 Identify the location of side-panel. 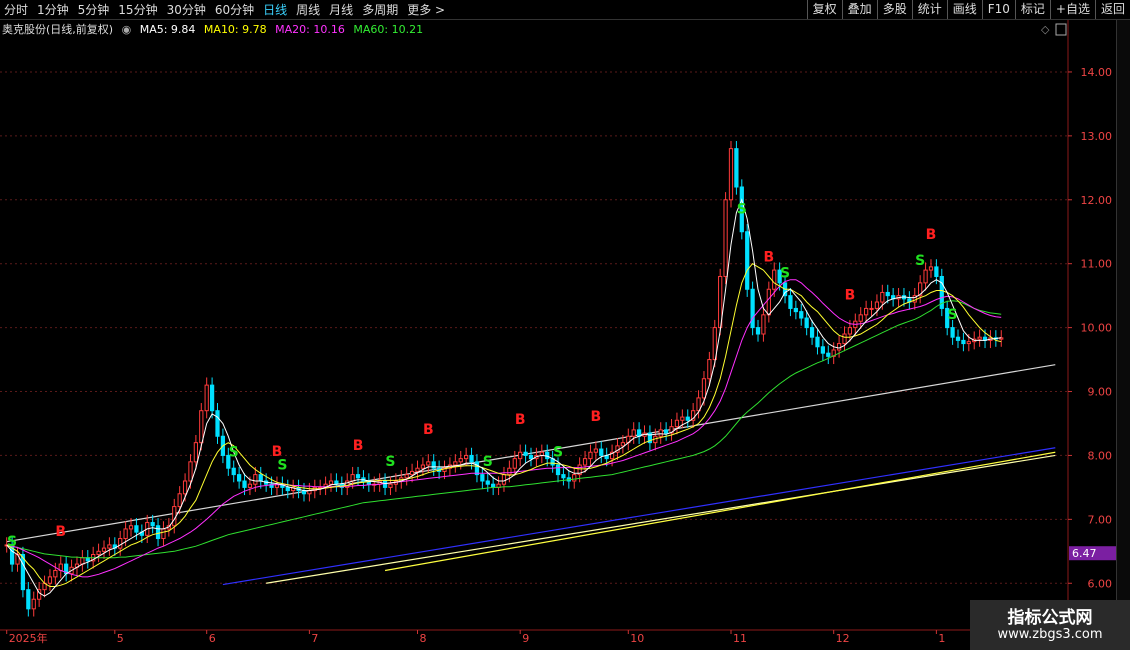
(1123, 326).